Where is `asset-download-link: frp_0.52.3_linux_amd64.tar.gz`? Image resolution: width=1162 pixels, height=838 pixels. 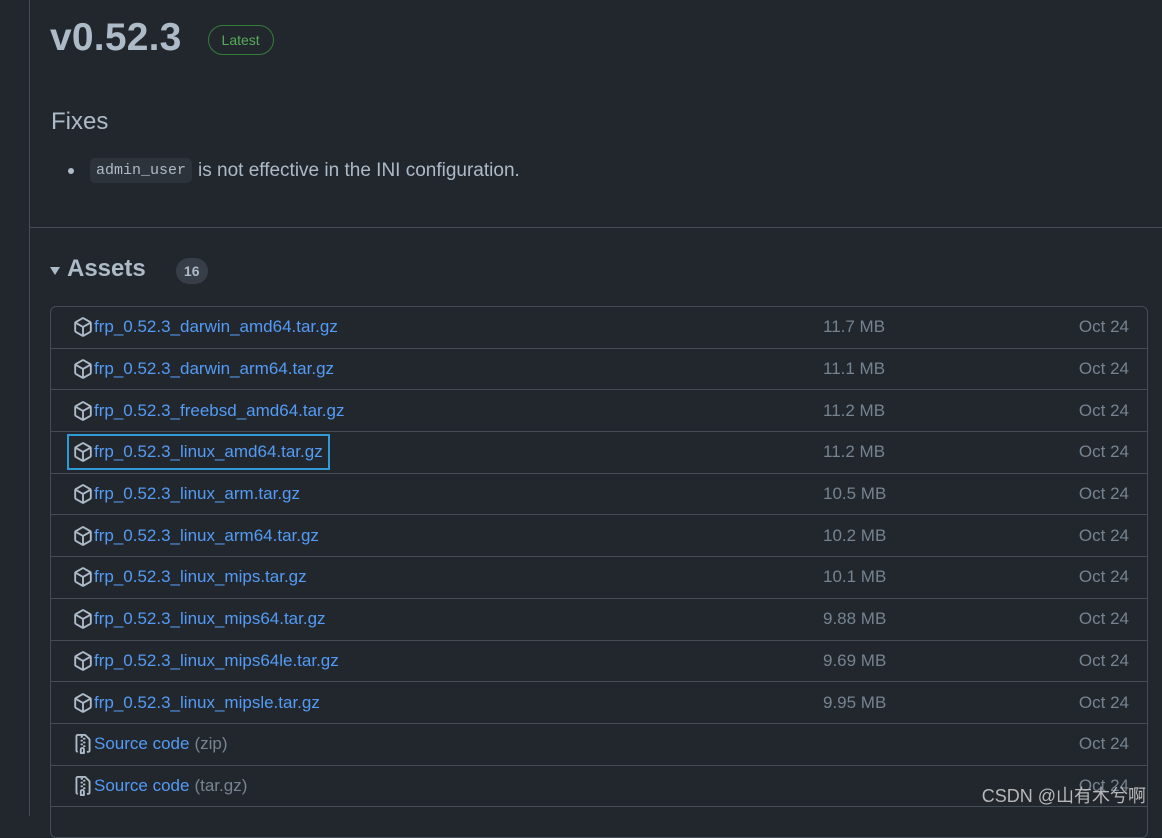 asset-download-link: frp_0.52.3_linux_amd64.tar.gz is located at coordinates (198, 452).